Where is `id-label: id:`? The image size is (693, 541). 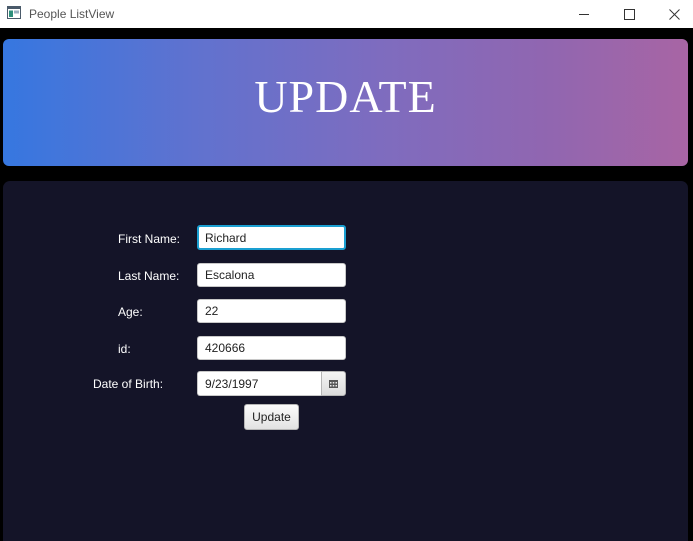
id-label: id: is located at coordinates (124, 349).